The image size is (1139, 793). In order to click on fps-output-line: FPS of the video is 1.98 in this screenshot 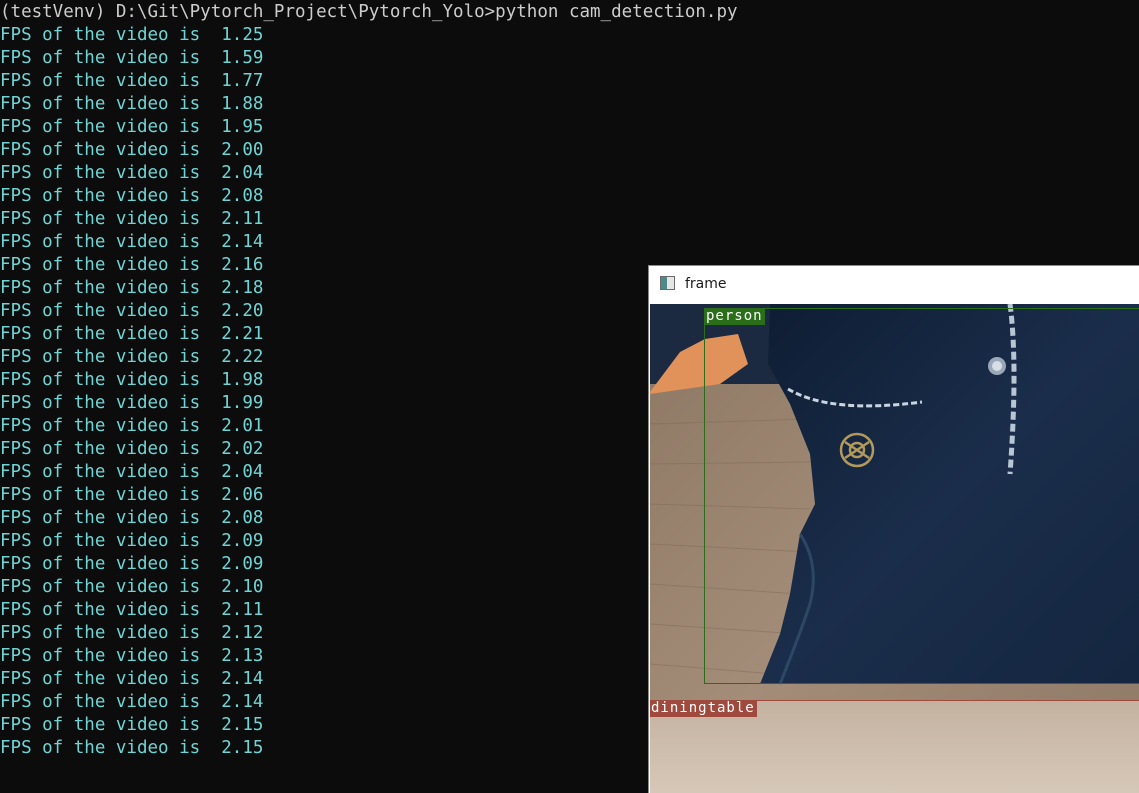, I will do `click(132, 380)`.